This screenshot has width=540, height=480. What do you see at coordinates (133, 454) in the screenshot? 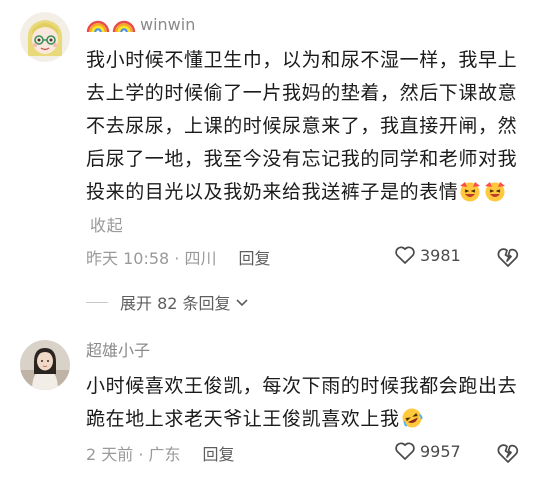
I see `time-location: 2 天前 · 广东` at bounding box center [133, 454].